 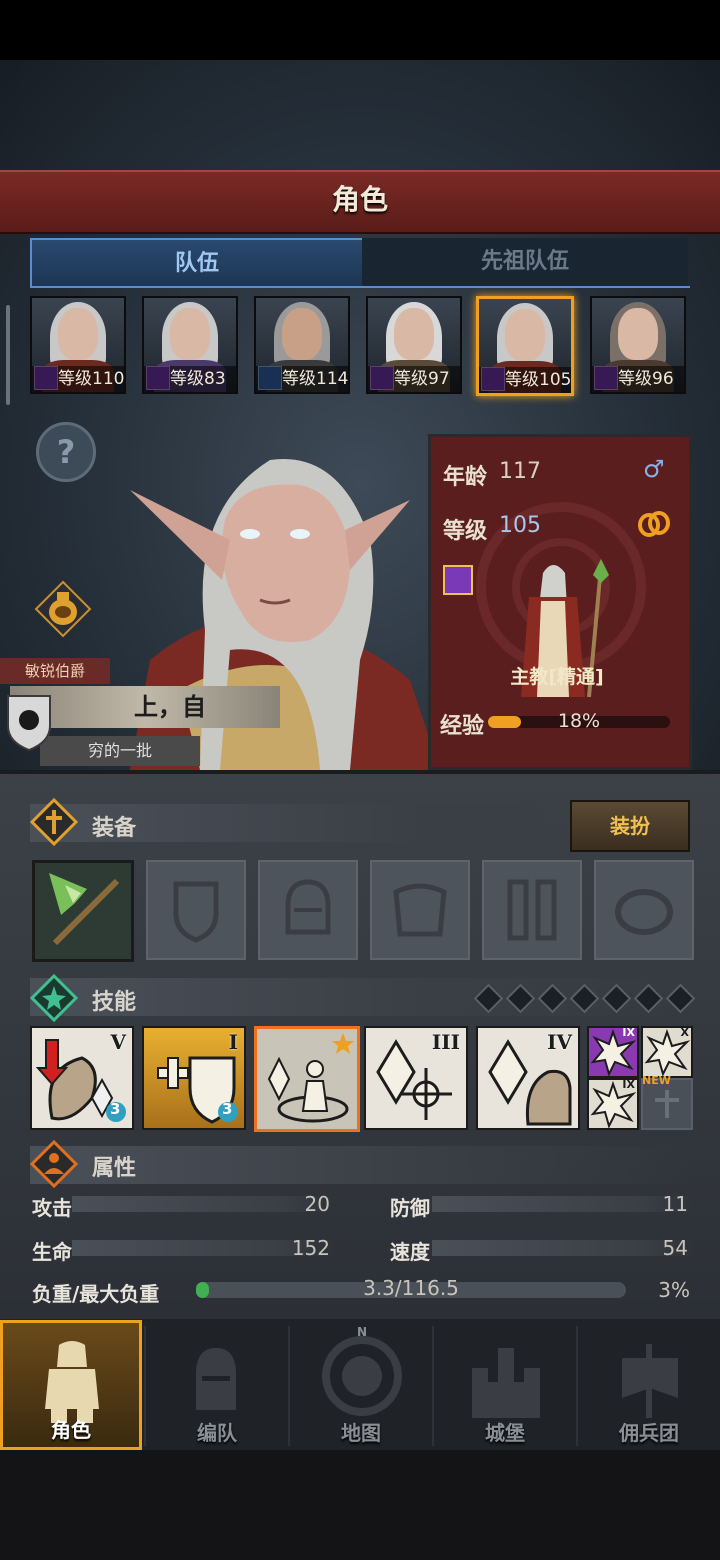 I want to click on roster-scrollbar, so click(x=8, y=355).